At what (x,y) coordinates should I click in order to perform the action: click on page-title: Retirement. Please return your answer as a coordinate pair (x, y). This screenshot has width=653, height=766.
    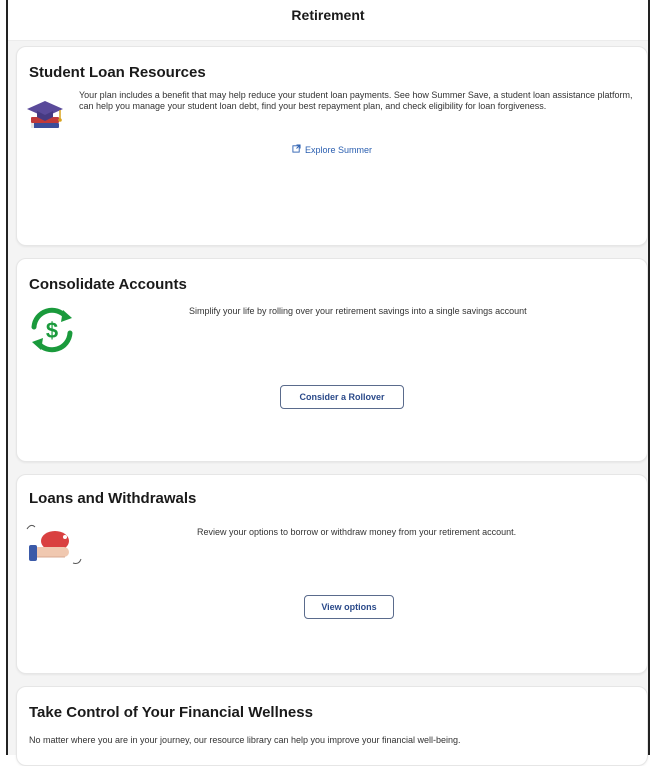
    Looking at the image, I should click on (328, 15).